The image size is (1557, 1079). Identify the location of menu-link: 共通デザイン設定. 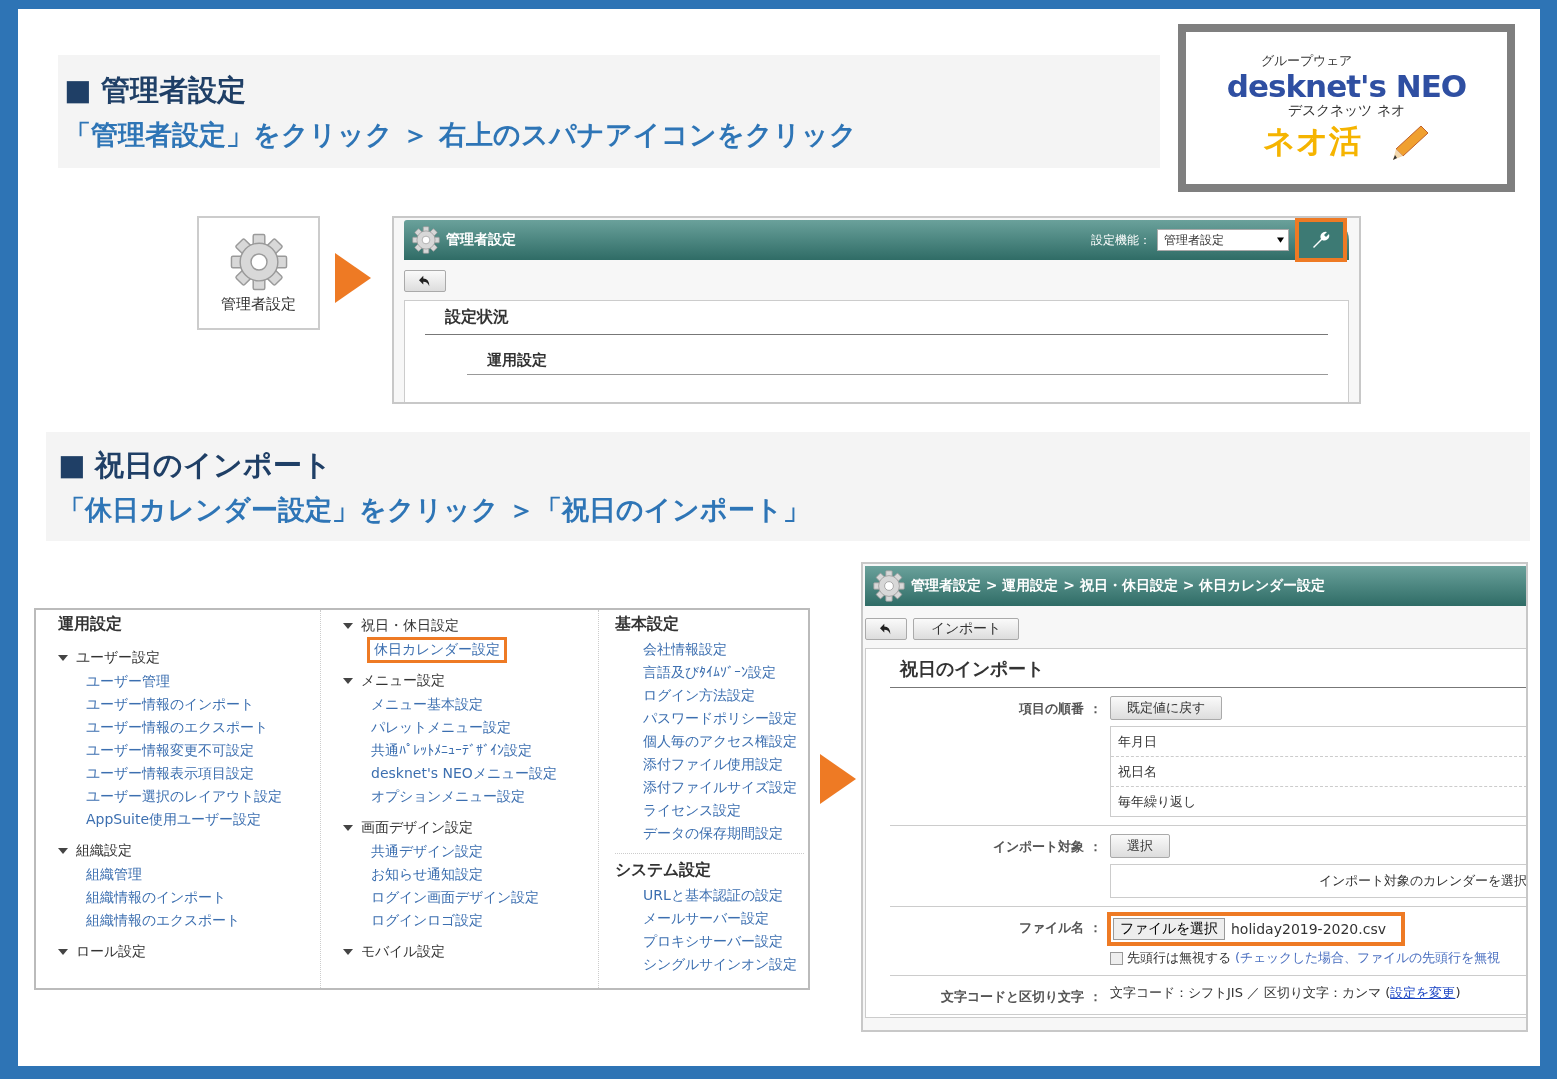
(427, 851).